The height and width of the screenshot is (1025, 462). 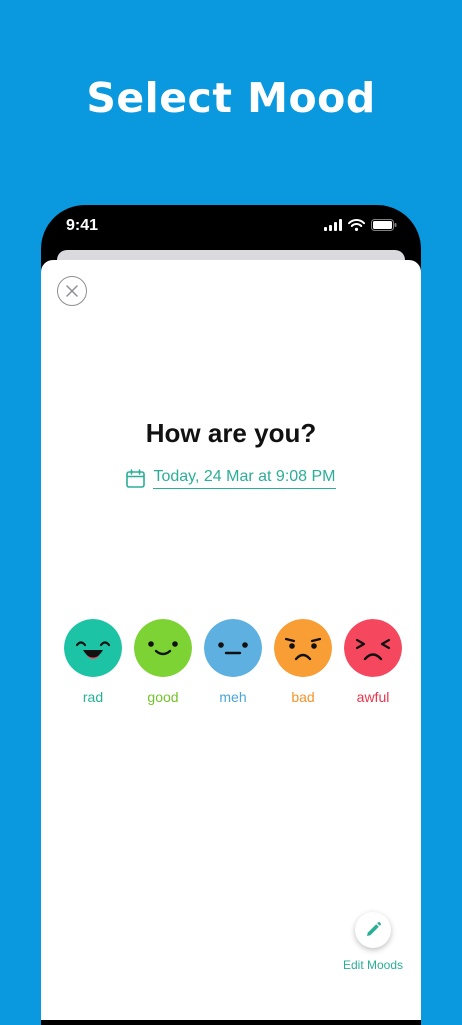 I want to click on meh-face-circle, so click(x=233, y=648).